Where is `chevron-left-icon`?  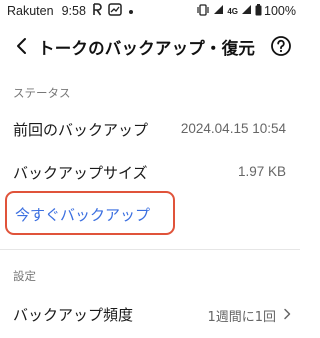
chevron-left-icon is located at coordinates (21, 46).